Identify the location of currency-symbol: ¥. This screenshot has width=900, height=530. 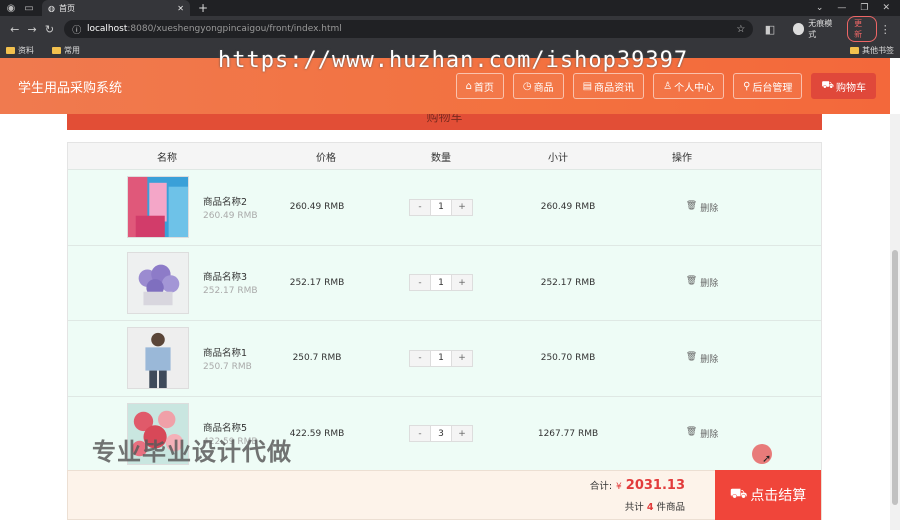
(619, 486).